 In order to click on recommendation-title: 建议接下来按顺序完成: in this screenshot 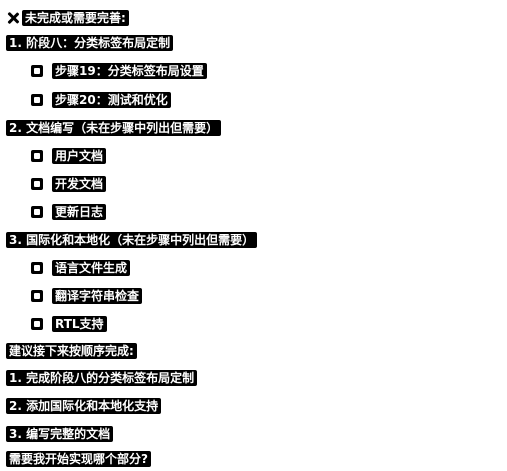, I will do `click(71, 351)`.